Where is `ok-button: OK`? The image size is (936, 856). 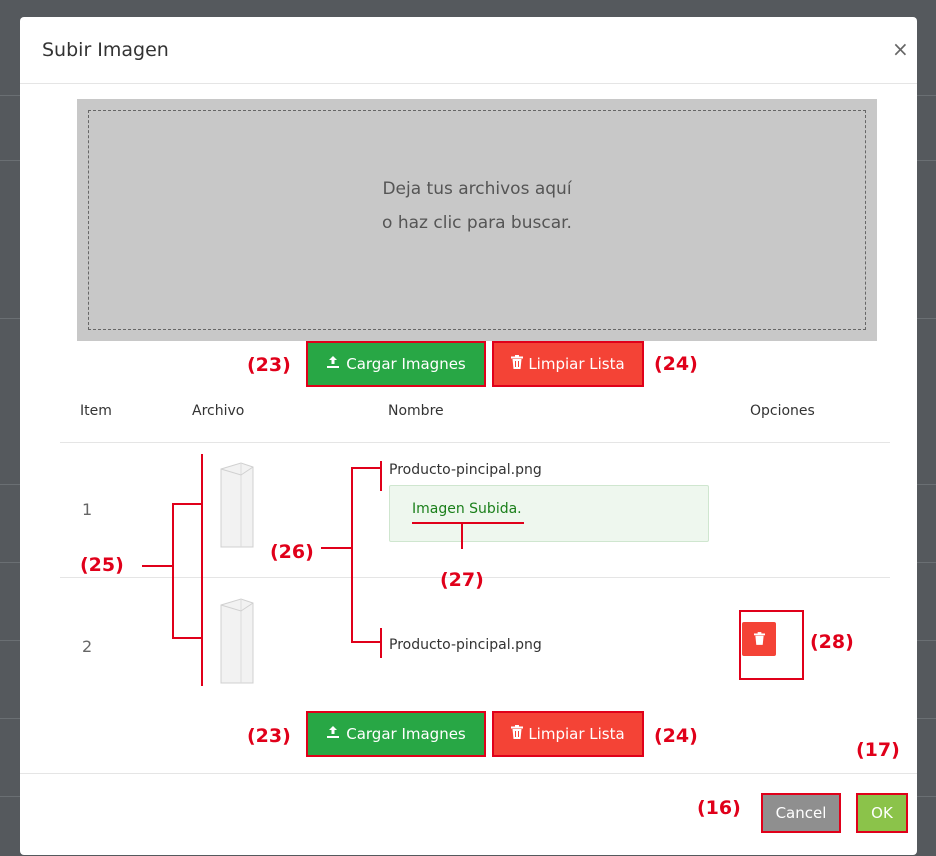
ok-button: OK is located at coordinates (882, 813).